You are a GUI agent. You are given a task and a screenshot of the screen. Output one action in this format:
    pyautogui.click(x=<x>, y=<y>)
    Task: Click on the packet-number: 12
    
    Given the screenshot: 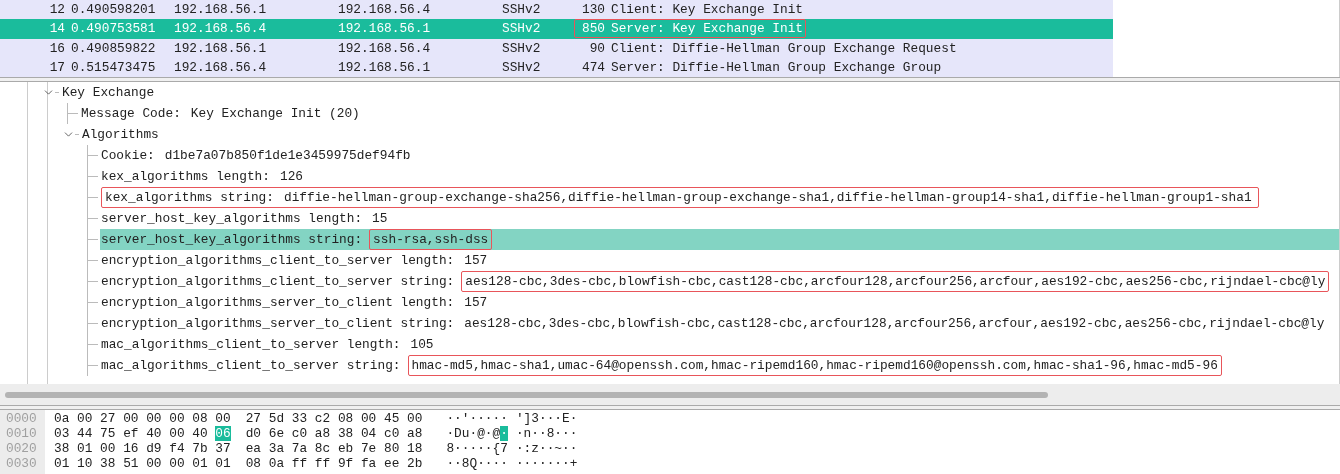 What is the action you would take?
    pyautogui.click(x=56, y=10)
    